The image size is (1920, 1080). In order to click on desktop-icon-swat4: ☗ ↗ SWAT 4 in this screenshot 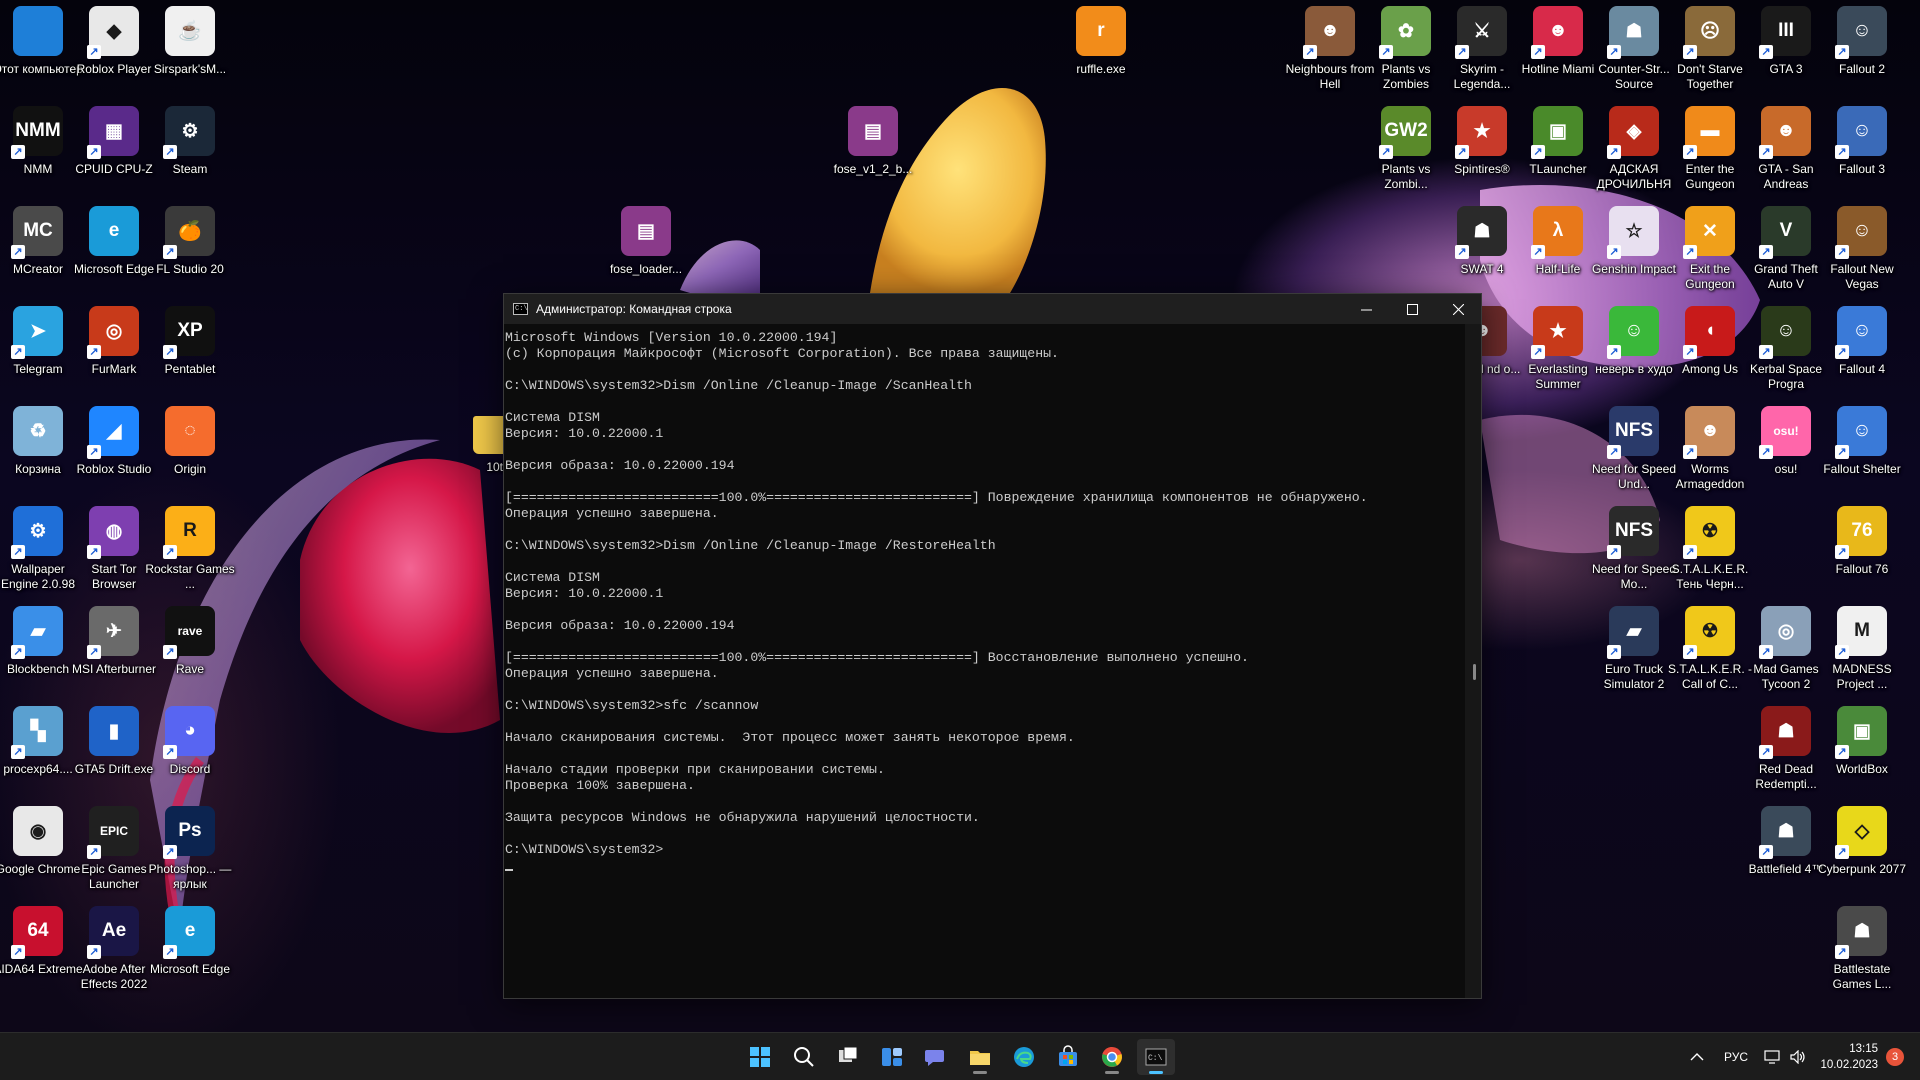, I will do `click(1482, 256)`.